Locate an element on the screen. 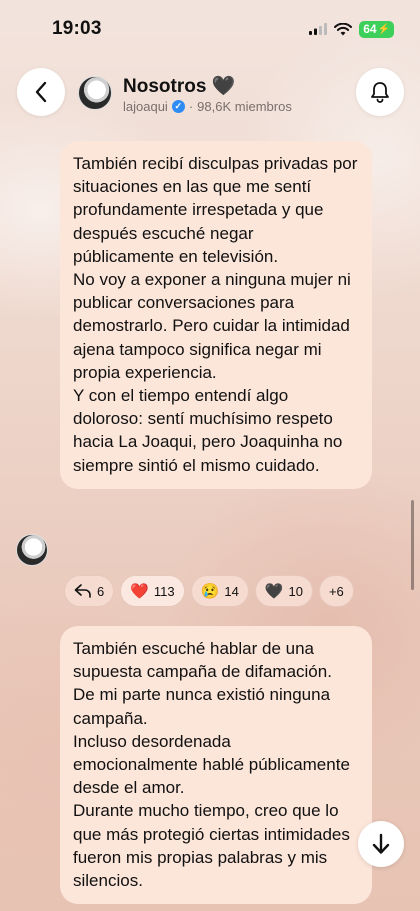 The image size is (420, 911). reaction-chip-sad-face: 😢 14 is located at coordinates (219, 591).